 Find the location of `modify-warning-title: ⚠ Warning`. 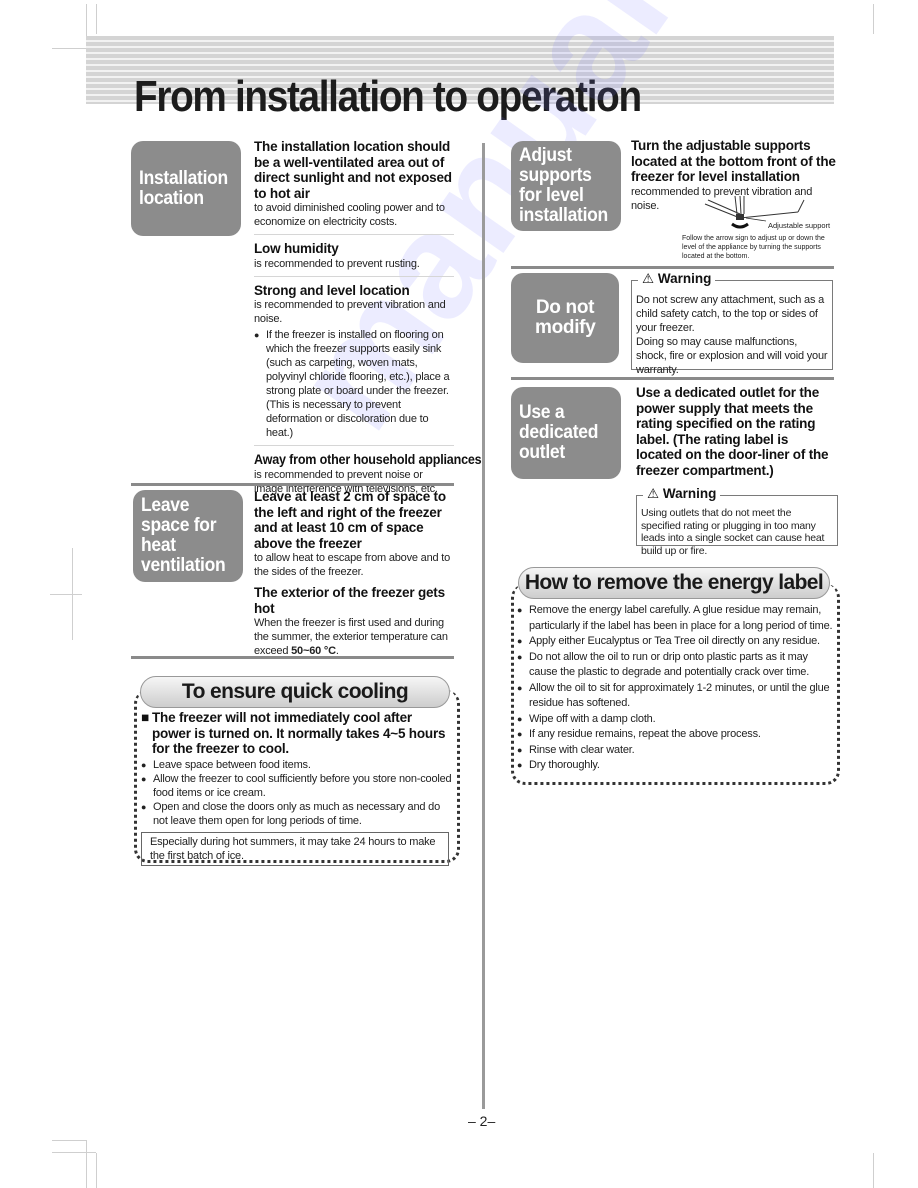

modify-warning-title: ⚠ Warning is located at coordinates (677, 279).